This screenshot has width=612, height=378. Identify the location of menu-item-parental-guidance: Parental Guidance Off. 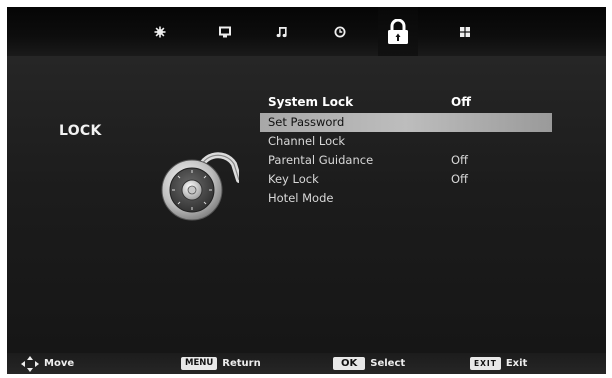
(406, 160).